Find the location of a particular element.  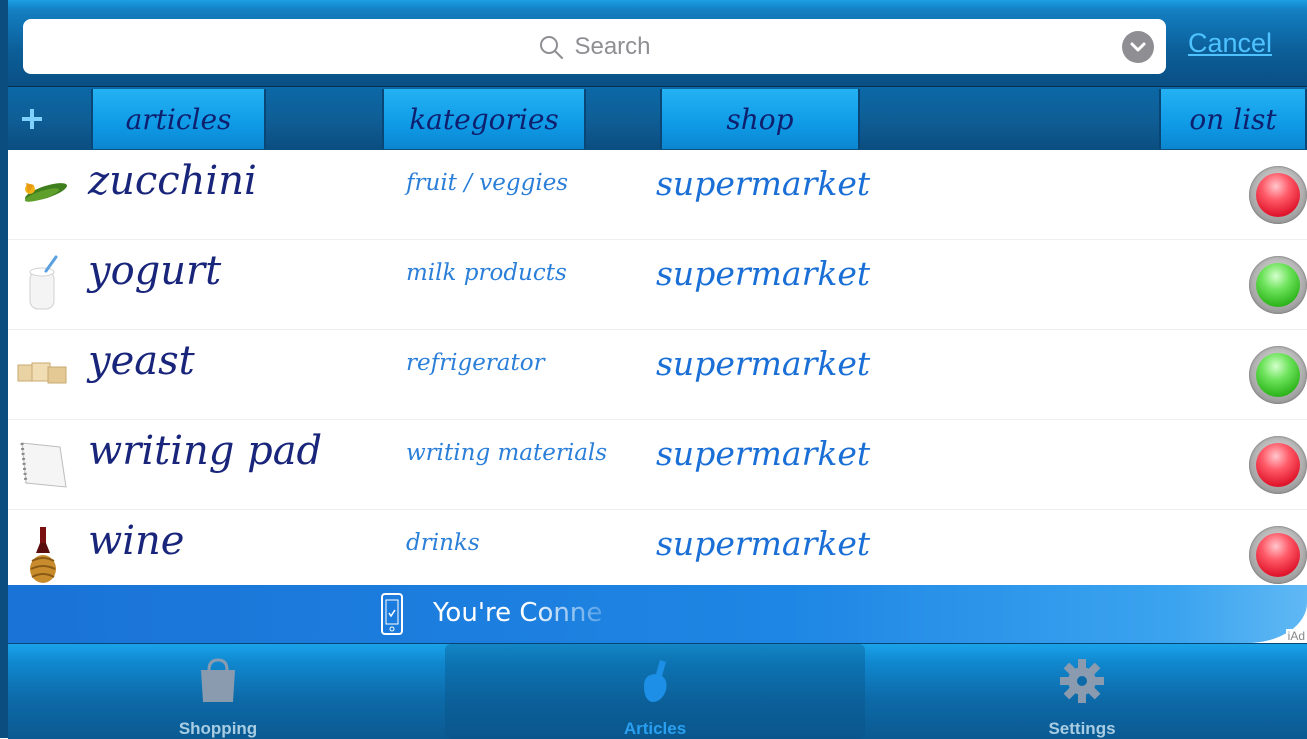

tab-label: Settings is located at coordinates (1082, 728).